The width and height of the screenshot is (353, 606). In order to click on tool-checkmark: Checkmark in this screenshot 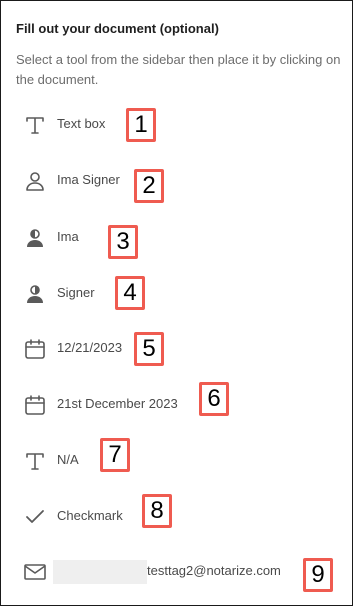, I will do `click(173, 517)`.